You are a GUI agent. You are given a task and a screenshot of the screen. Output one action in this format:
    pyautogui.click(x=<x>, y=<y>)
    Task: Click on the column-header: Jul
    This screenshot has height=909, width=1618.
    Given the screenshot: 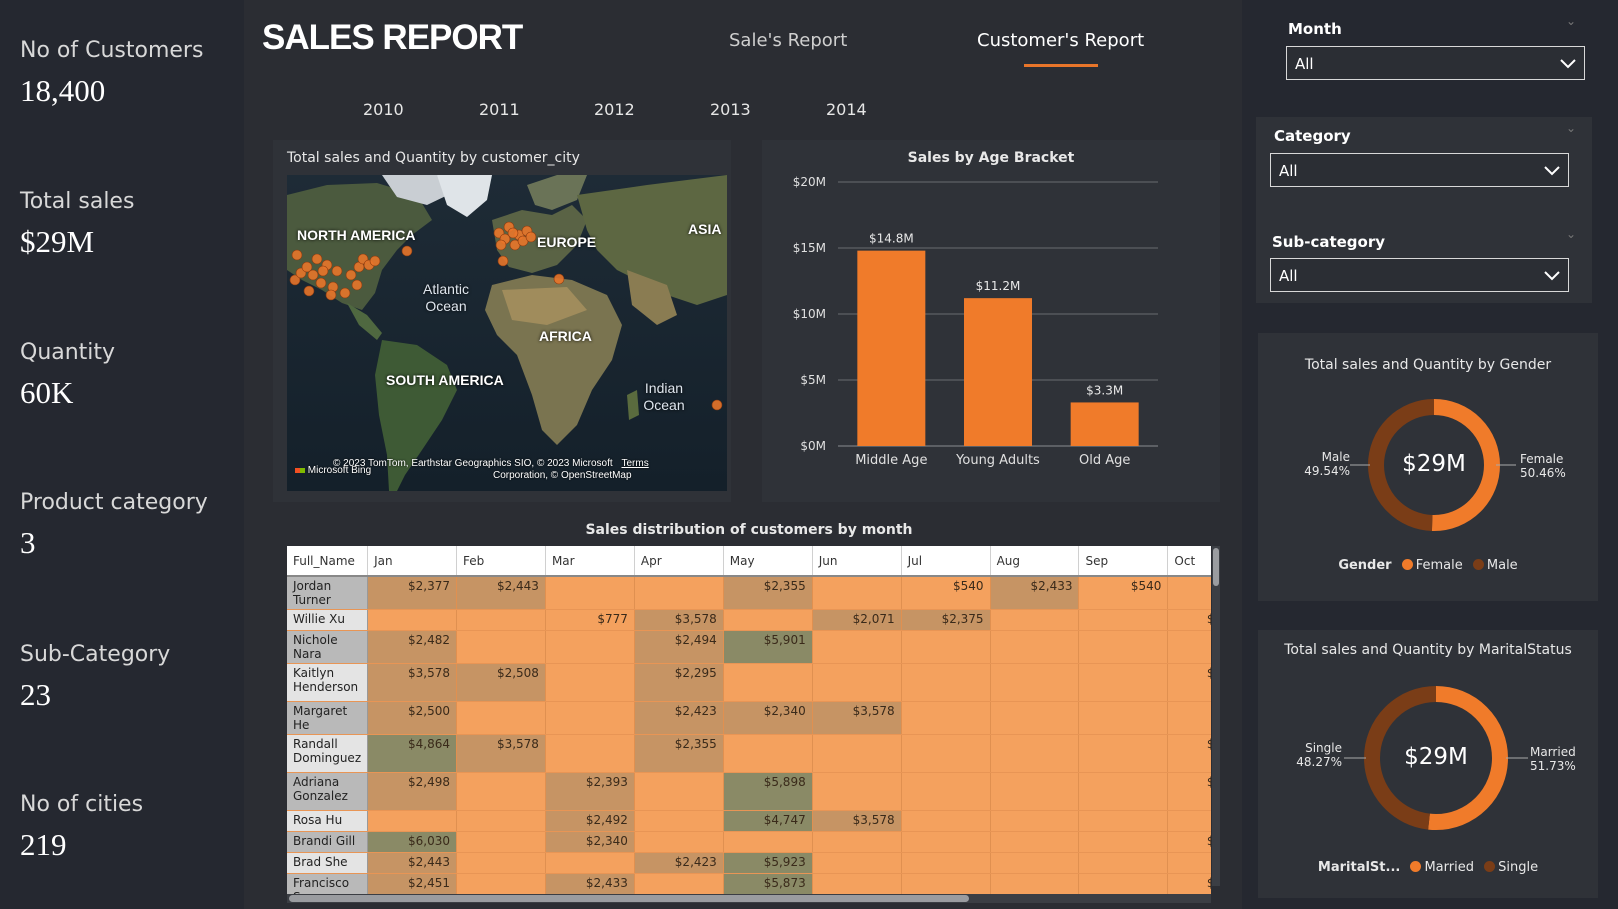 What is the action you would take?
    pyautogui.click(x=946, y=561)
    